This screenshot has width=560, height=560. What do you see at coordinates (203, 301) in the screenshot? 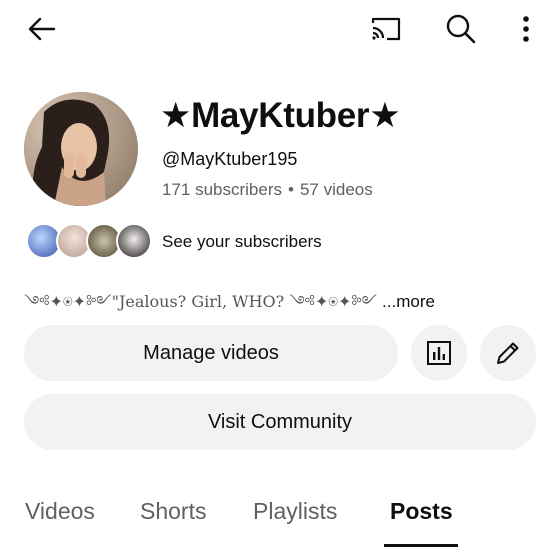
I see `description-text: ༺✦⍟✦༻"Jealous? Girl, WHO? ༺✦⍟✦༻` at bounding box center [203, 301].